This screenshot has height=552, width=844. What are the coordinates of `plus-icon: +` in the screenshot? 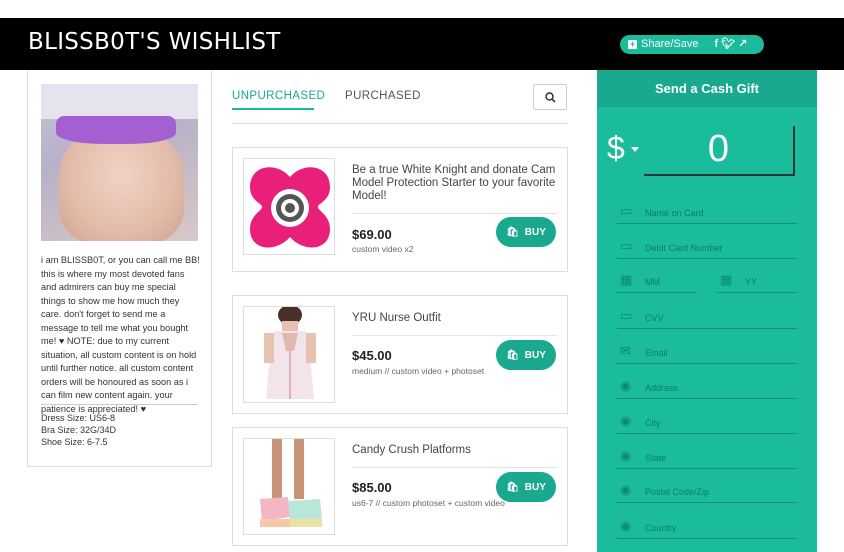 It's located at (632, 44).